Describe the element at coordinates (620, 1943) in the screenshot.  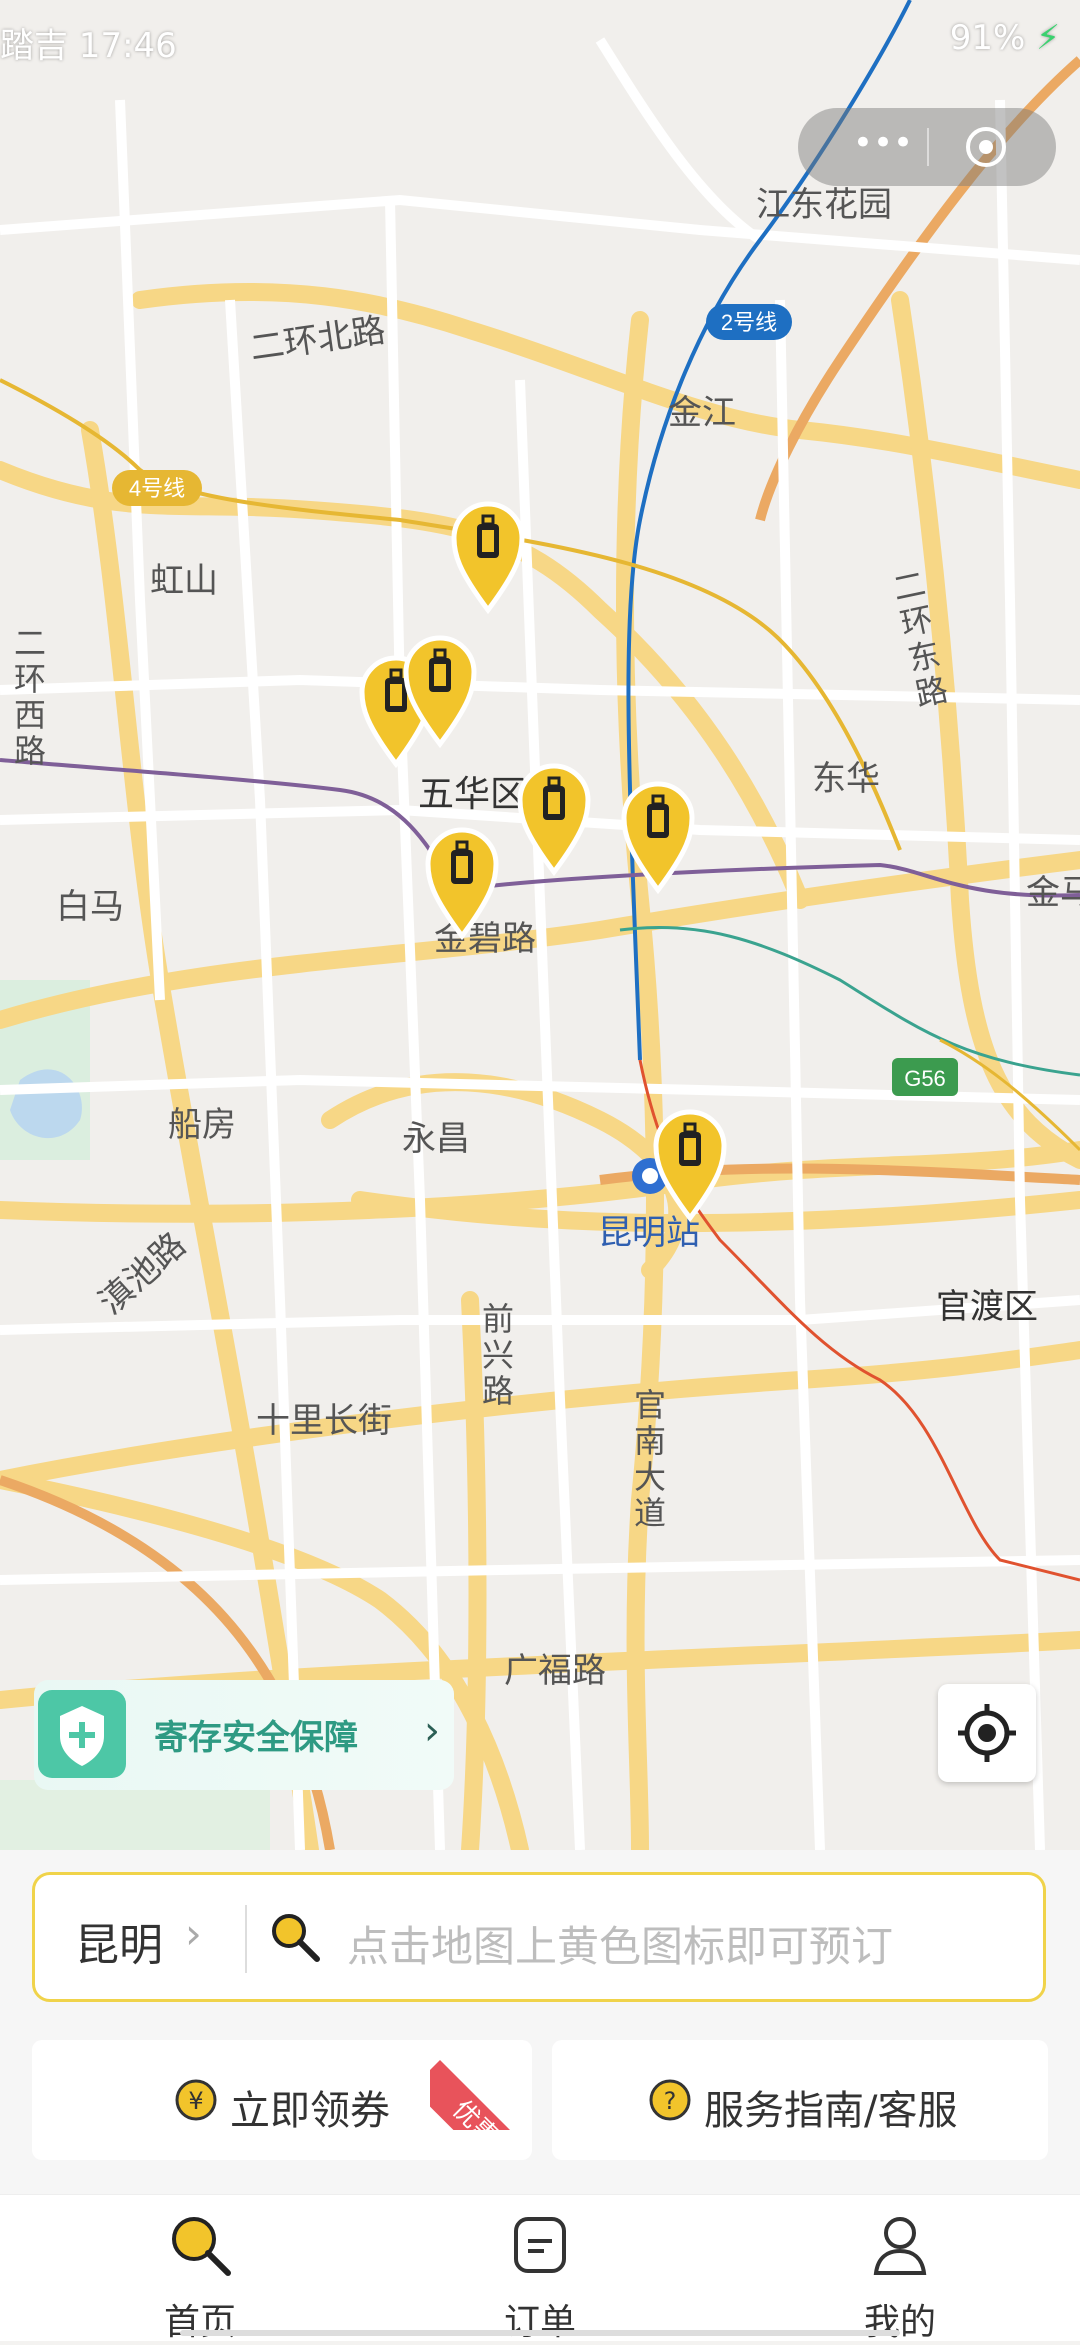
I see `search-placeholder: 点击地图上黄色图标即可预订` at that location.